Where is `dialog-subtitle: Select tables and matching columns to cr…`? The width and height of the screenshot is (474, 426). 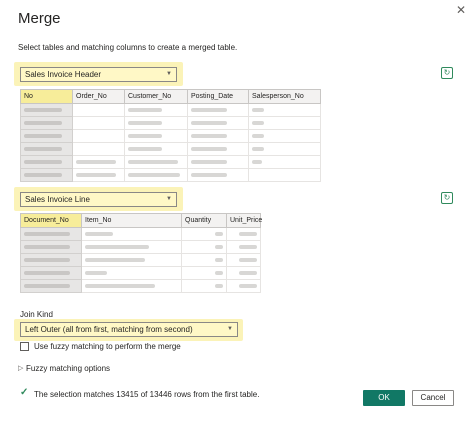
dialog-subtitle: Select tables and matching columns to cr… is located at coordinates (128, 47).